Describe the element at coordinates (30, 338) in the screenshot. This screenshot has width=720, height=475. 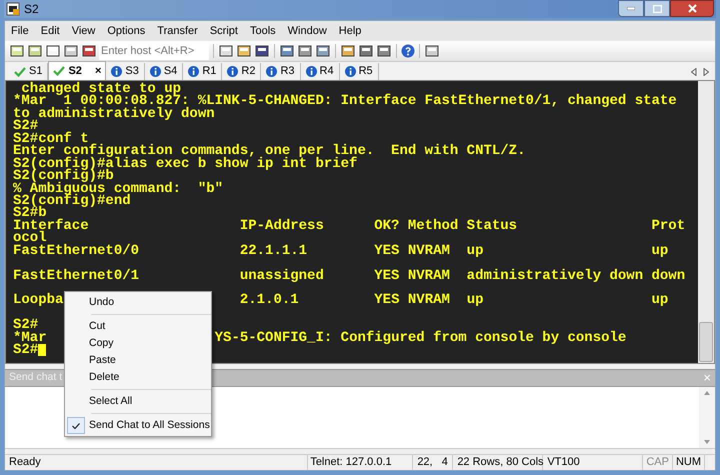
I see `terminal-line: *Mar` at that location.